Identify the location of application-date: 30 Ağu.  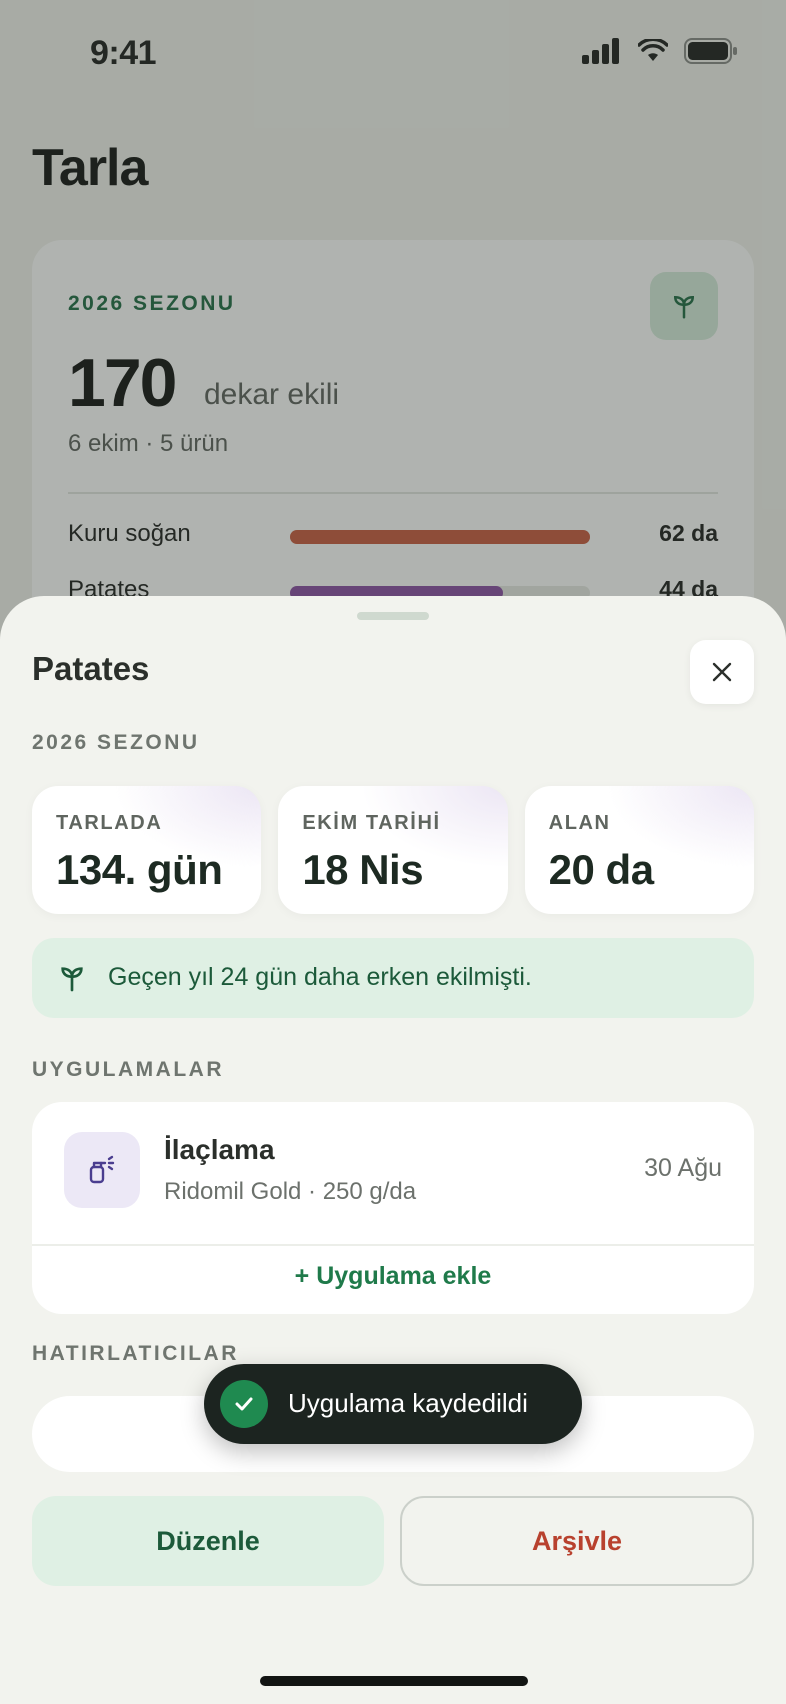
(683, 1168).